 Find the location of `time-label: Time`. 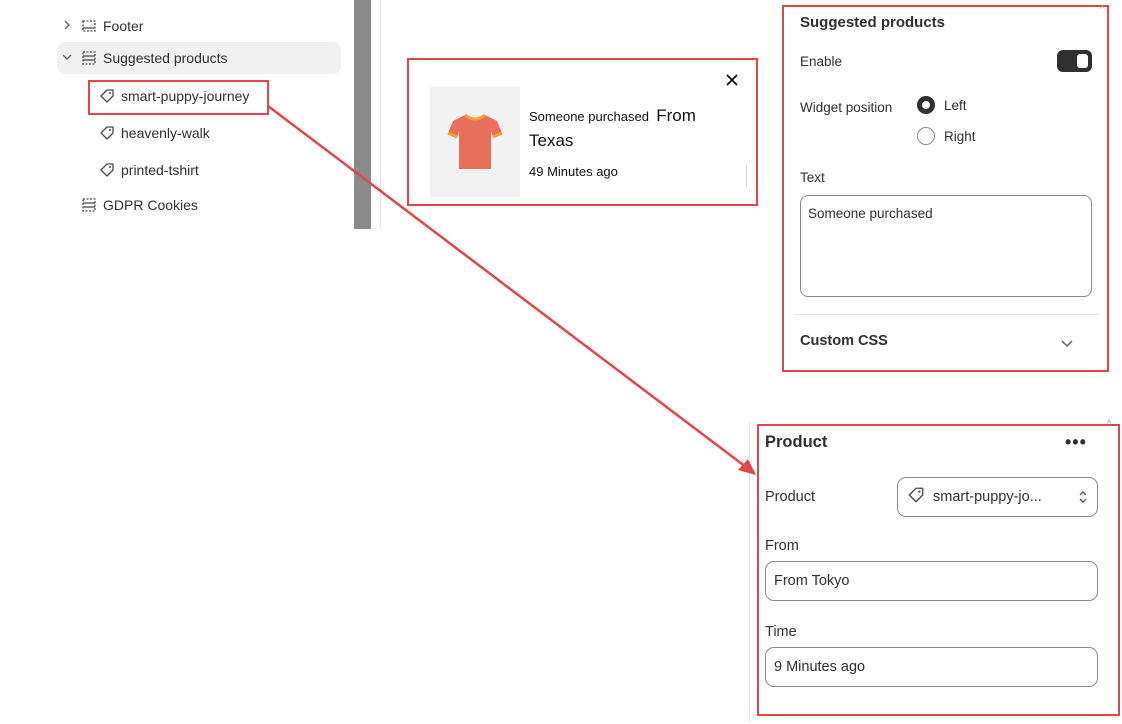

time-label: Time is located at coordinates (781, 632).